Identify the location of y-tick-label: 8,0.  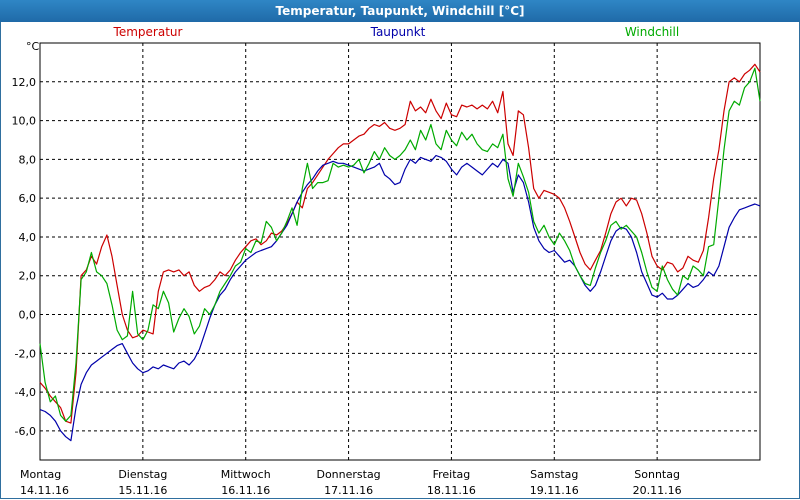
(28, 159).